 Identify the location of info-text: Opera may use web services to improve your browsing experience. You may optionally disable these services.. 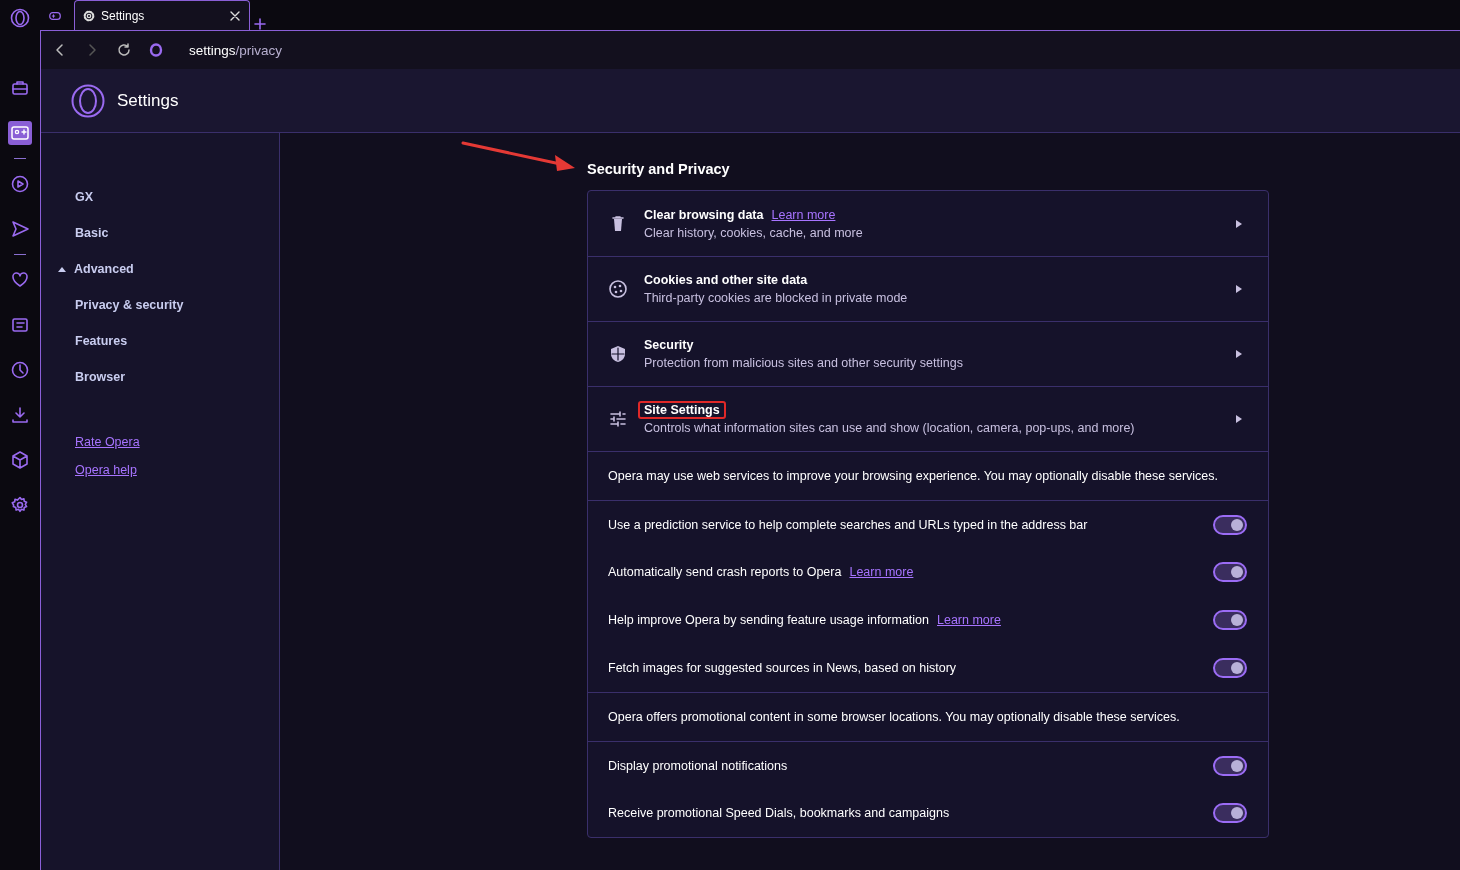
(913, 476).